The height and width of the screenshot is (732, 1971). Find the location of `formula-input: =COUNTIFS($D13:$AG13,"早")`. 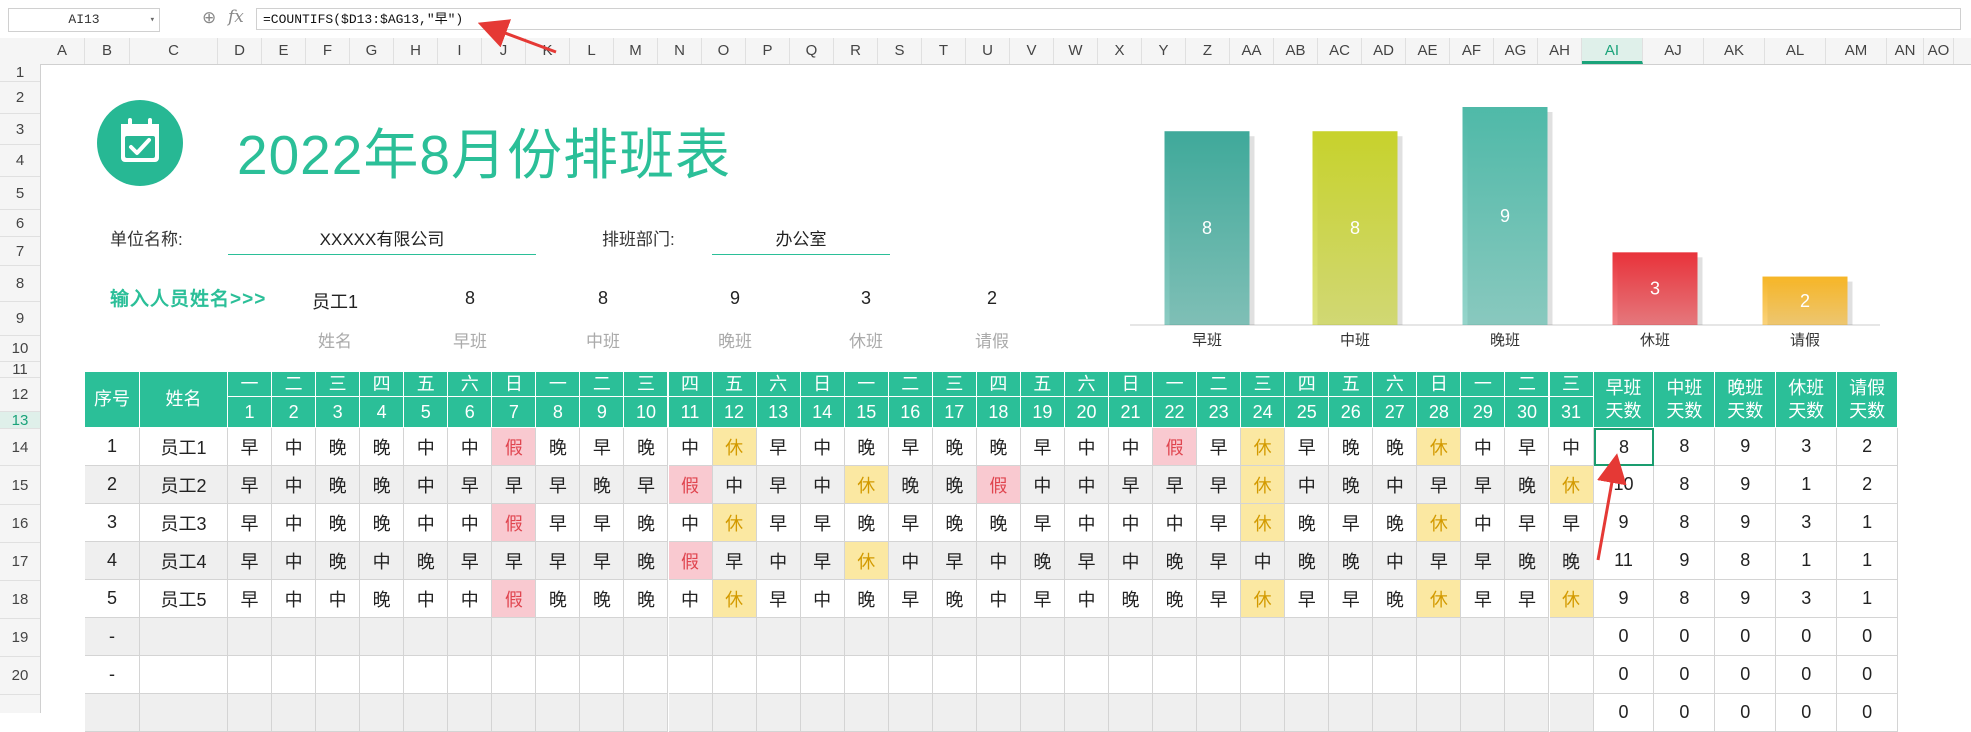

formula-input: =COUNTIFS($D13:$AG13,"早") is located at coordinates (1108, 19).